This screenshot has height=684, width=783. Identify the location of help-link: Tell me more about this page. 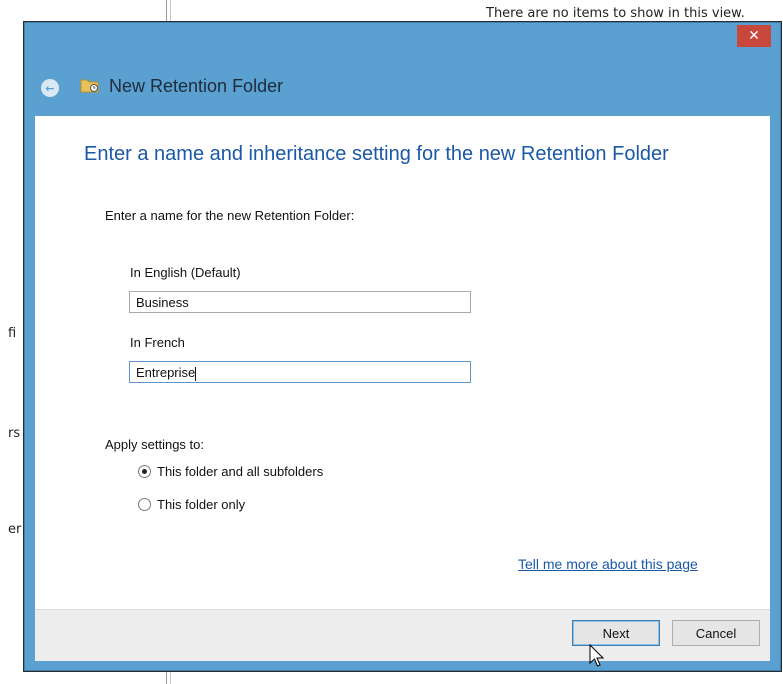
(608, 564).